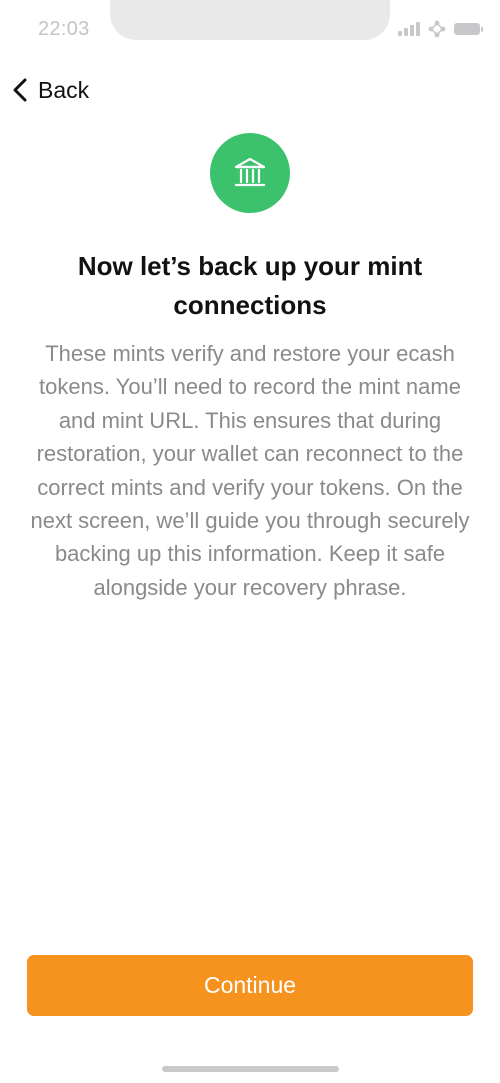  What do you see at coordinates (250, 985) in the screenshot?
I see `continue-button: Continue` at bounding box center [250, 985].